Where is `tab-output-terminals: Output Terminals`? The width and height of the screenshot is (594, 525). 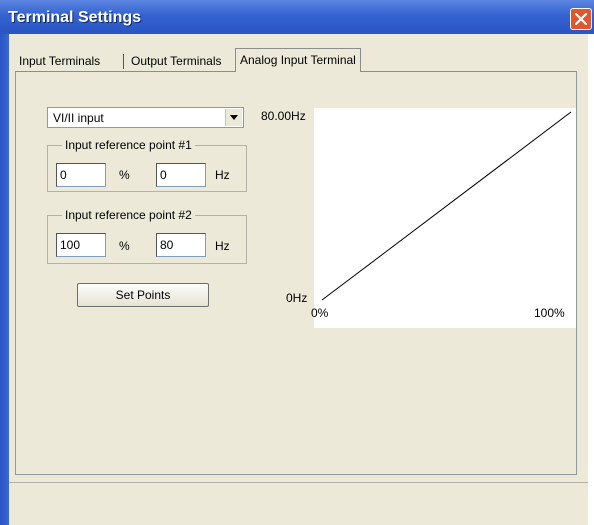 tab-output-terminals: Output Terminals is located at coordinates (176, 61).